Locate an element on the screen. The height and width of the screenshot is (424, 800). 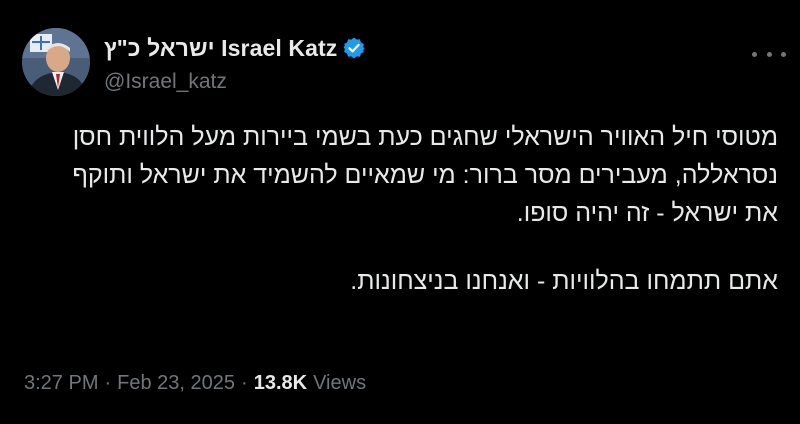
author-handle: @Israel_katz is located at coordinates (165, 82).